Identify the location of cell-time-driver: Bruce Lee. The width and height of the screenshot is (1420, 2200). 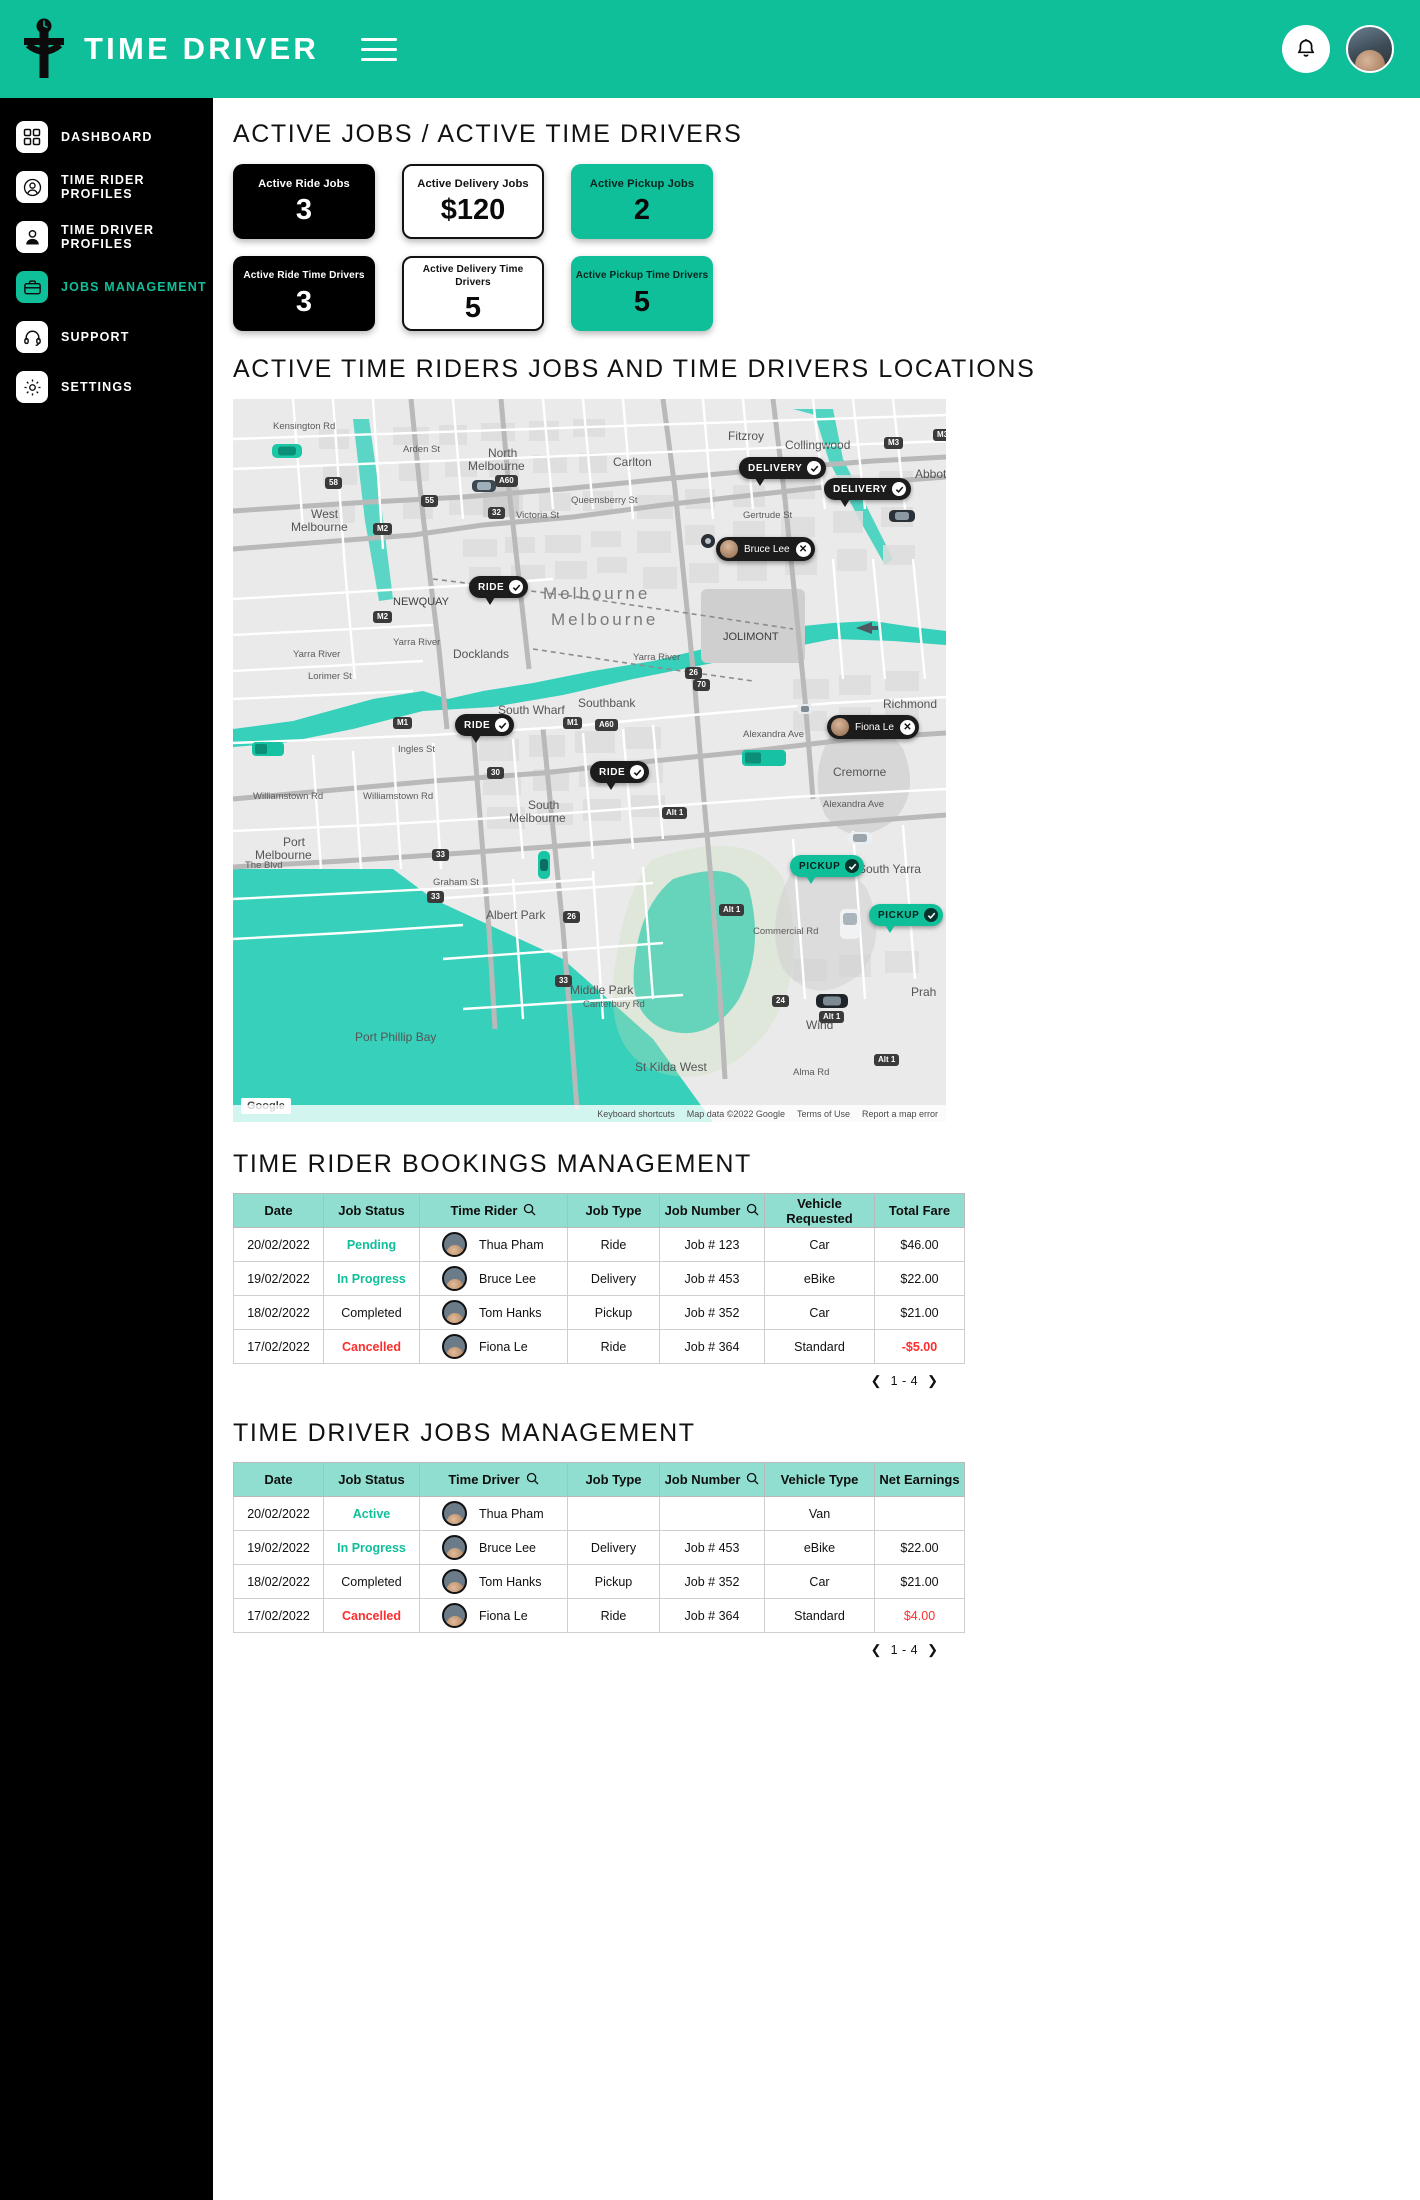
(493, 1547).